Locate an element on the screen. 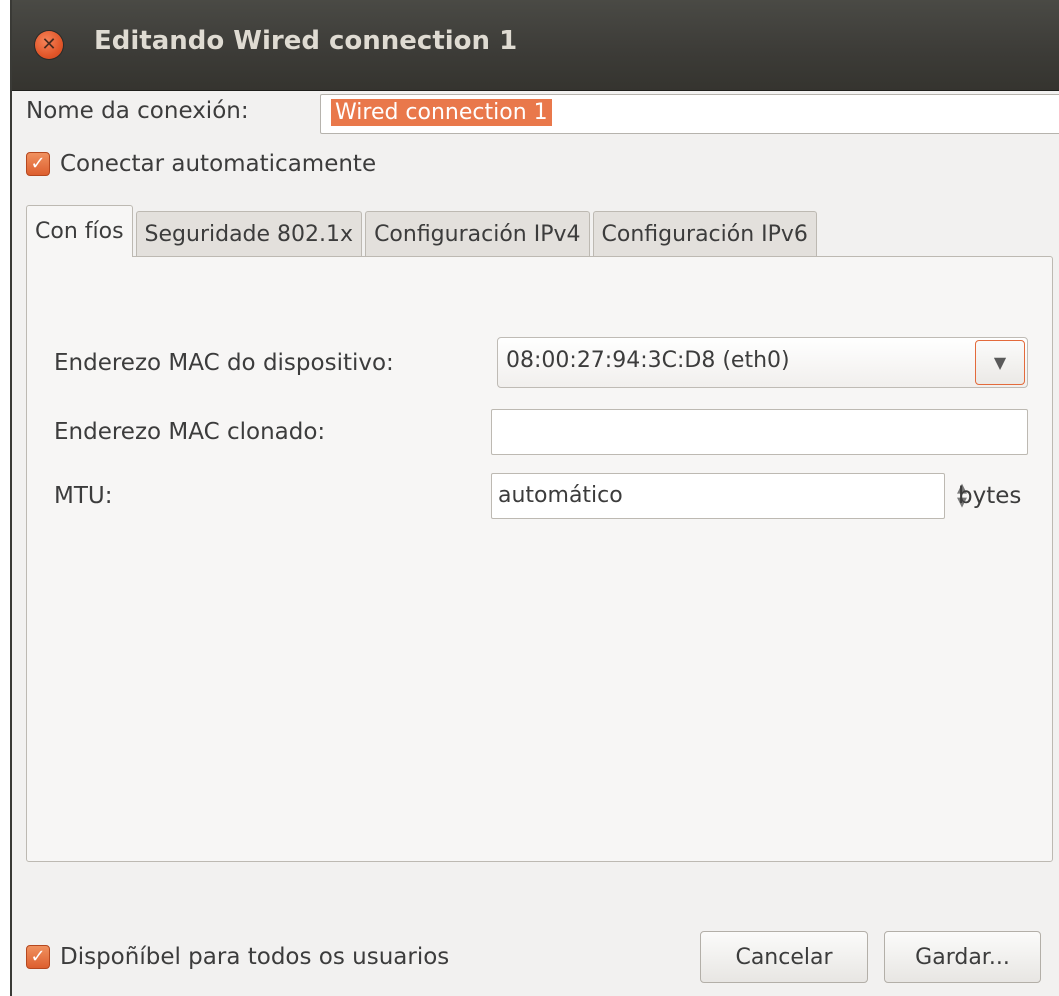 The width and height of the screenshot is (1059, 996). mtu-value: automático is located at coordinates (560, 495).